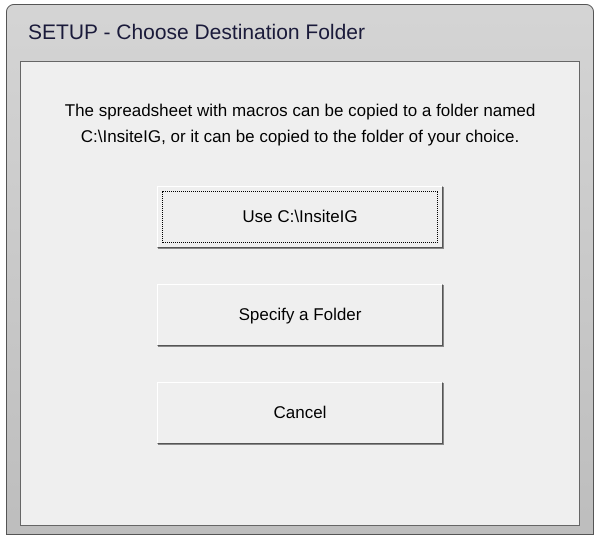 The image size is (594, 537). What do you see at coordinates (300, 217) in the screenshot?
I see `dialog-button: Use C:\InsiteIG` at bounding box center [300, 217].